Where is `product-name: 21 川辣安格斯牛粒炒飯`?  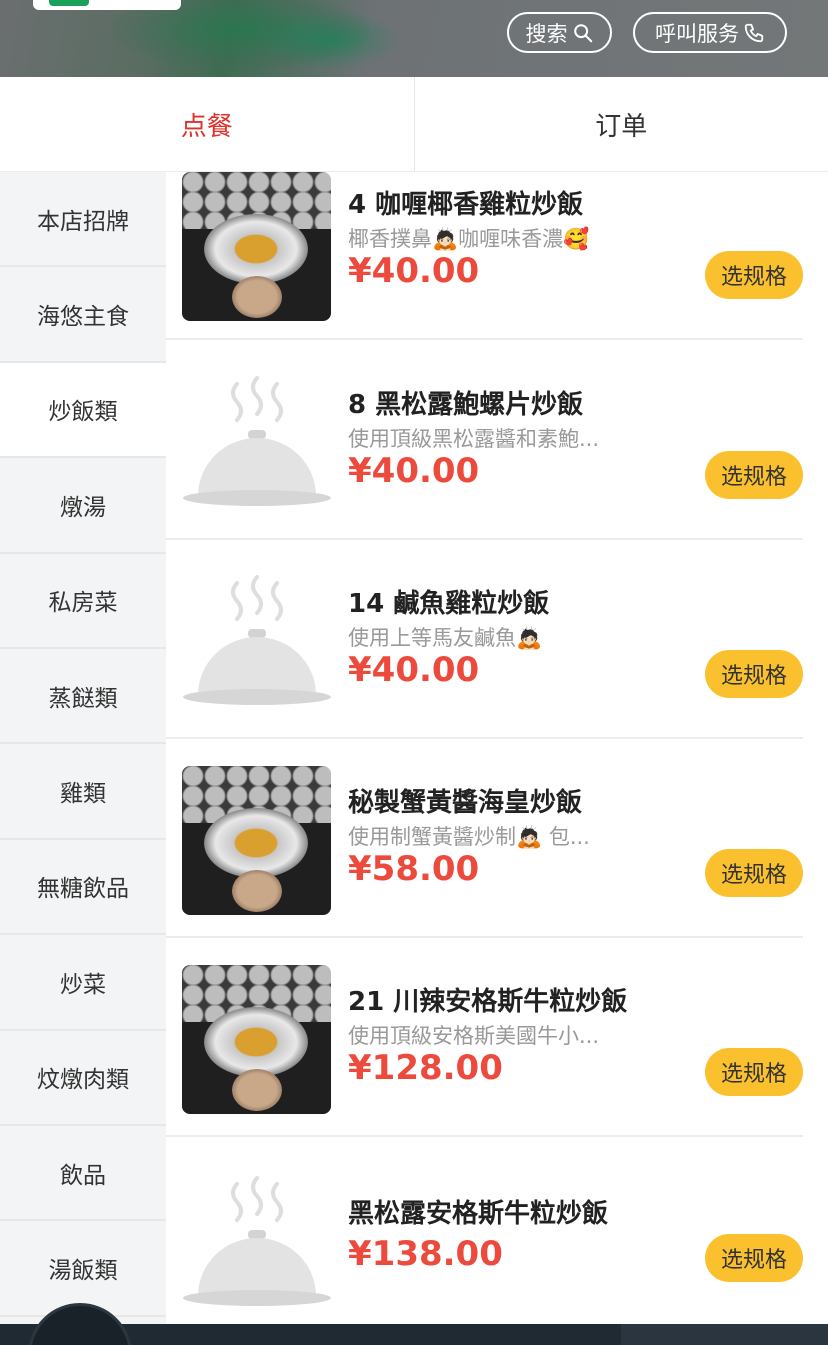 product-name: 21 川辣安格斯牛粒炒飯 is located at coordinates (488, 1002).